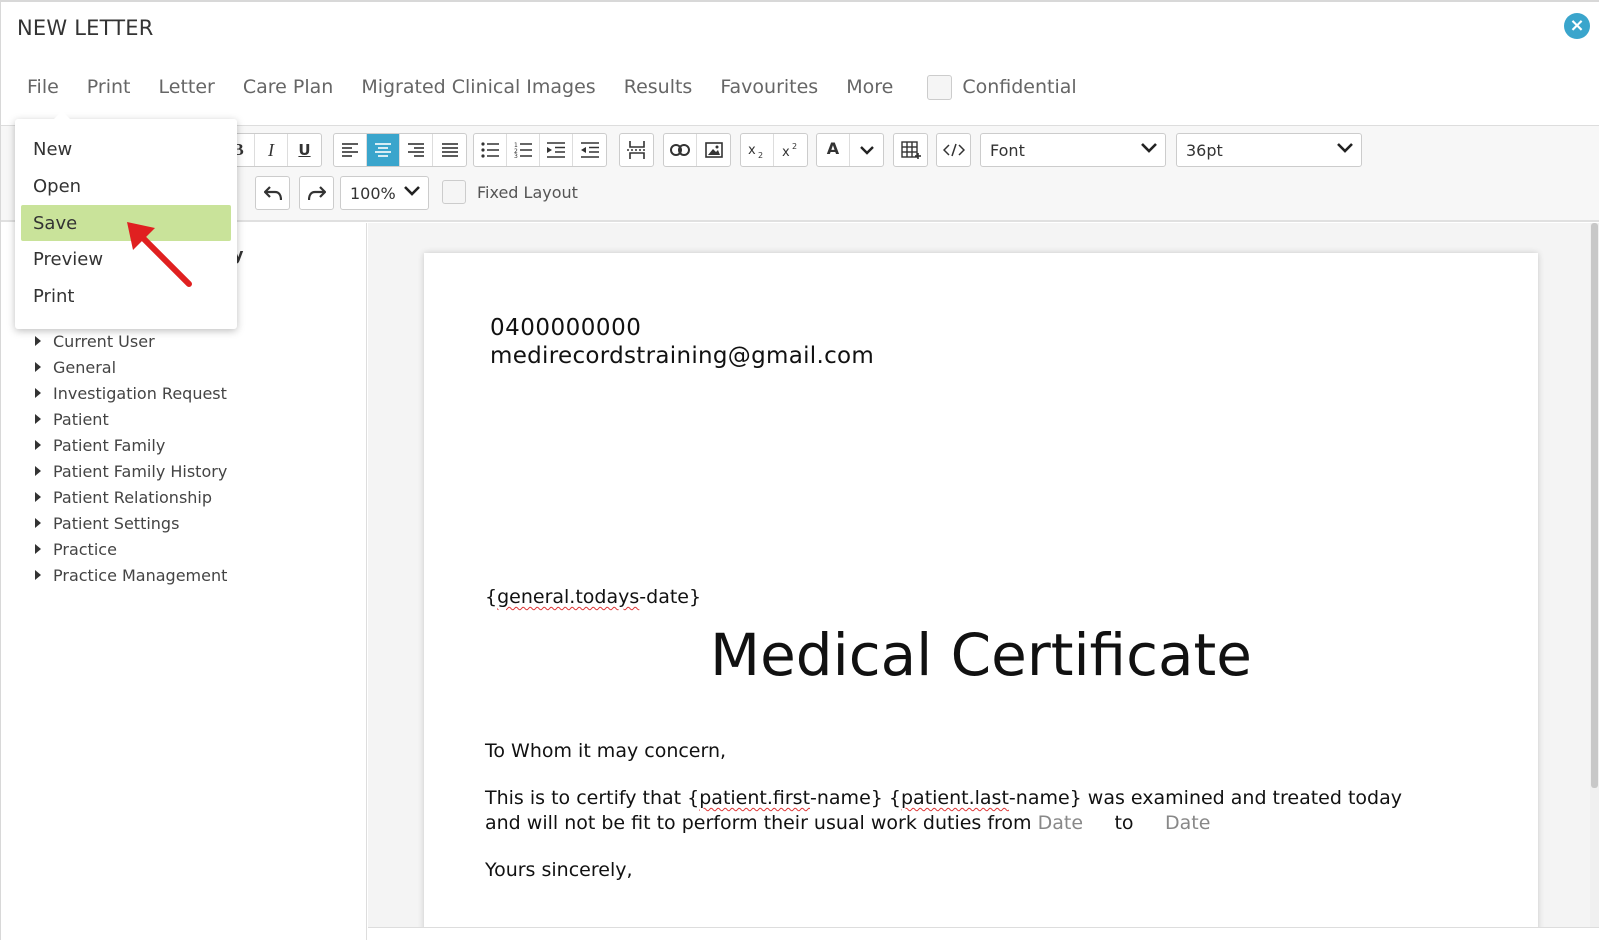 This screenshot has width=1599, height=940. What do you see at coordinates (454, 192) in the screenshot?
I see `fixed-layout-checkbox` at bounding box center [454, 192].